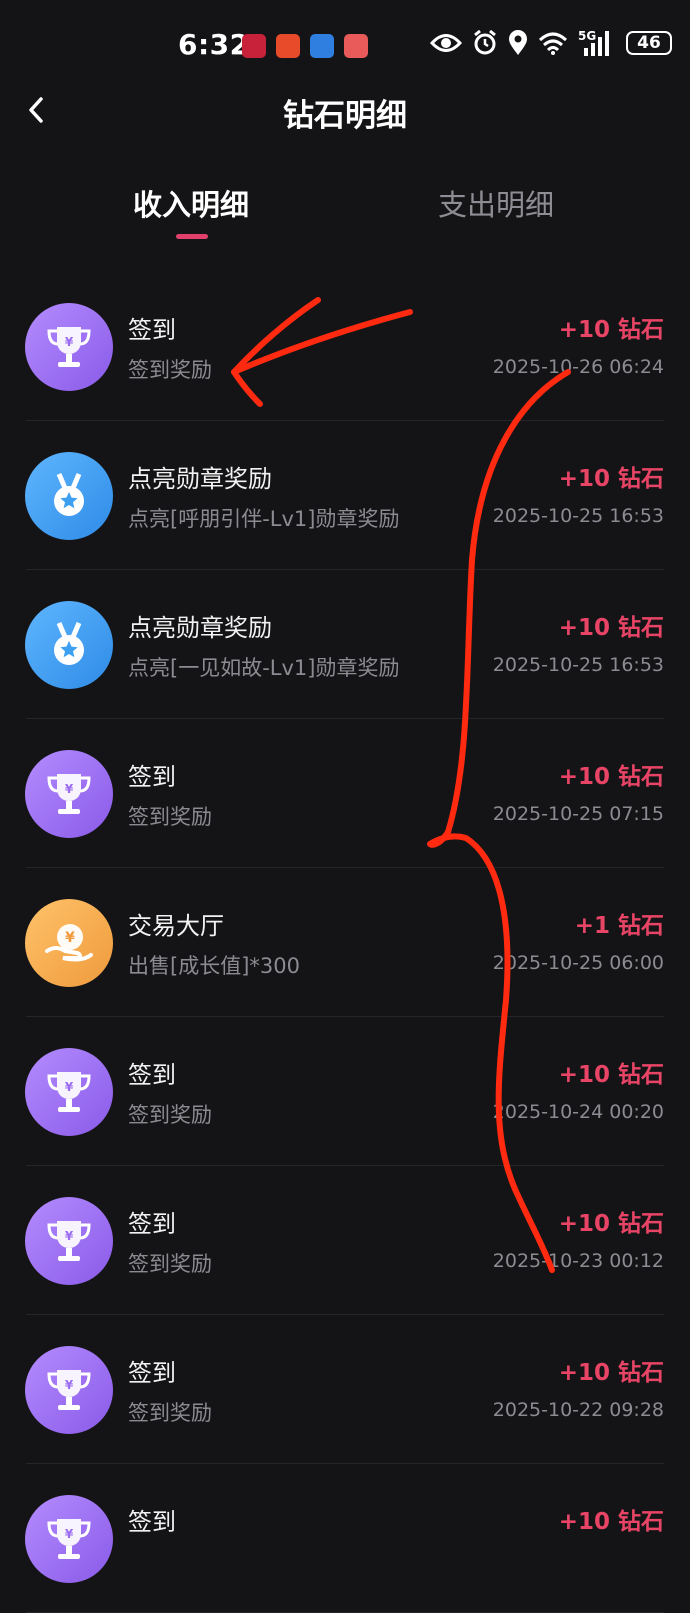  I want to click on record-date: 2025-10-23 00:12, so click(578, 1261).